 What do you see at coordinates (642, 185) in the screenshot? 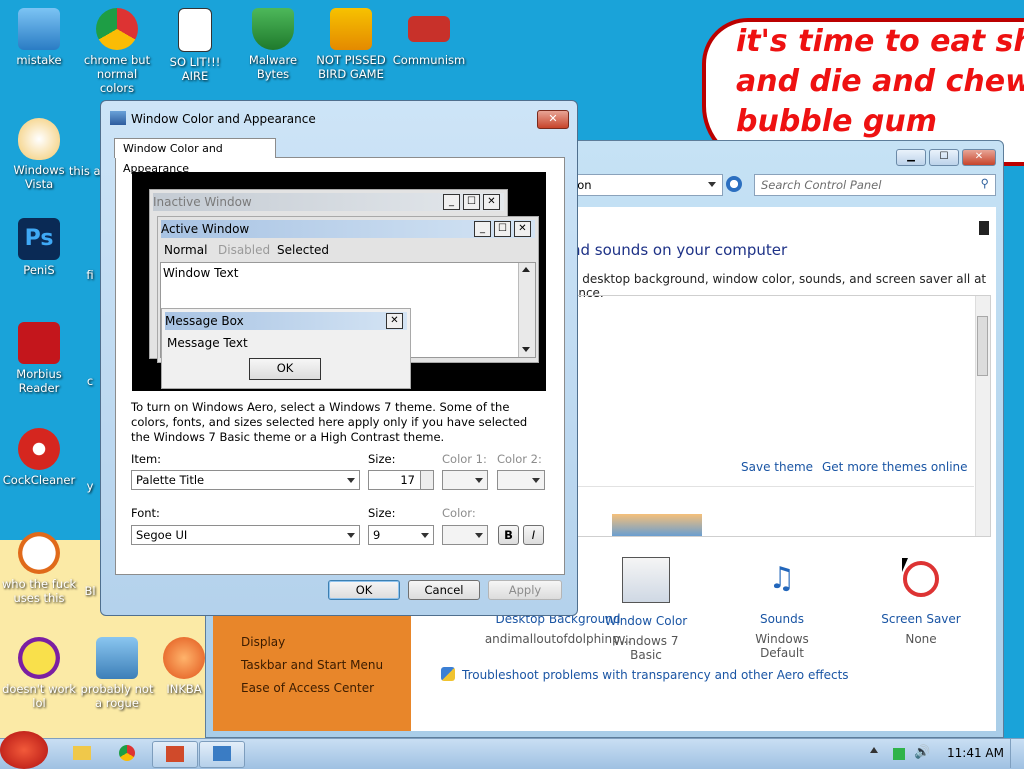
I see `address-bar: ion` at bounding box center [642, 185].